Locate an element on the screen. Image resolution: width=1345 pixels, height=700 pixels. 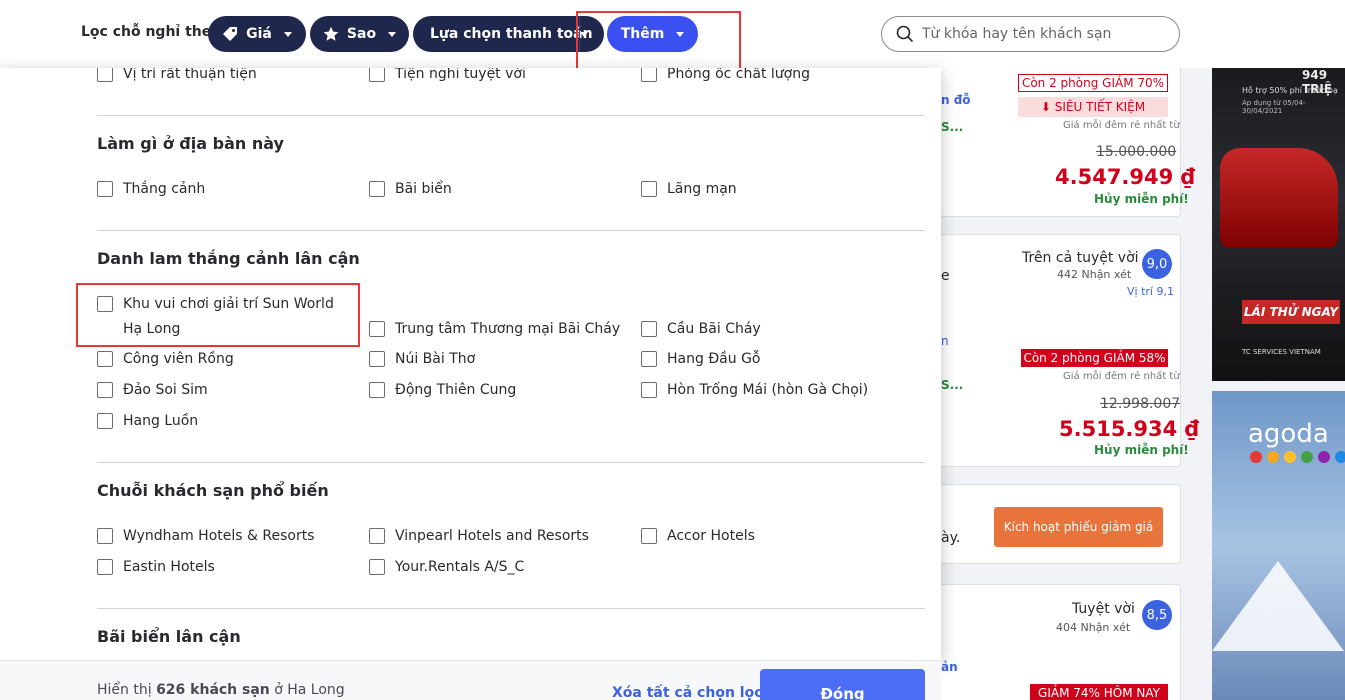
star-icon is located at coordinates (331, 33).